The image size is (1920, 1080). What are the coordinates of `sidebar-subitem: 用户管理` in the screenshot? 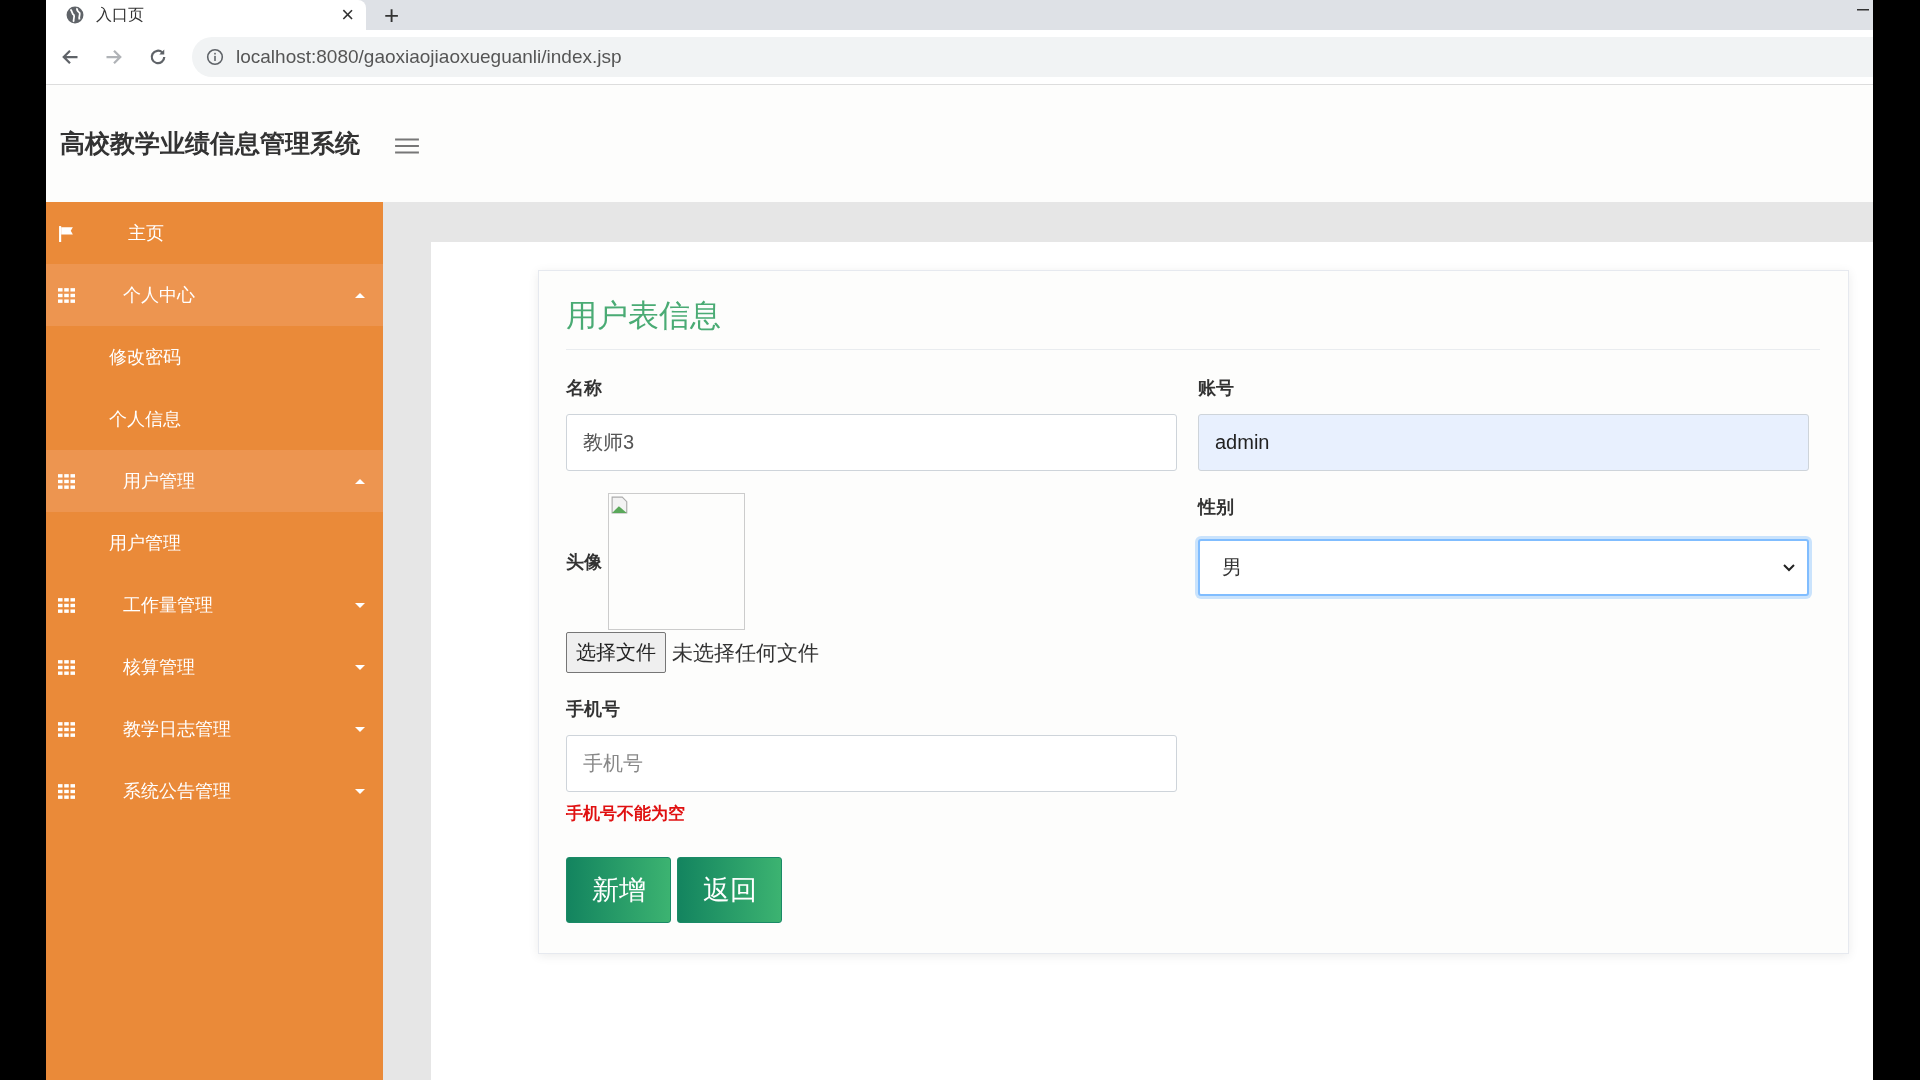 It's located at (214, 543).